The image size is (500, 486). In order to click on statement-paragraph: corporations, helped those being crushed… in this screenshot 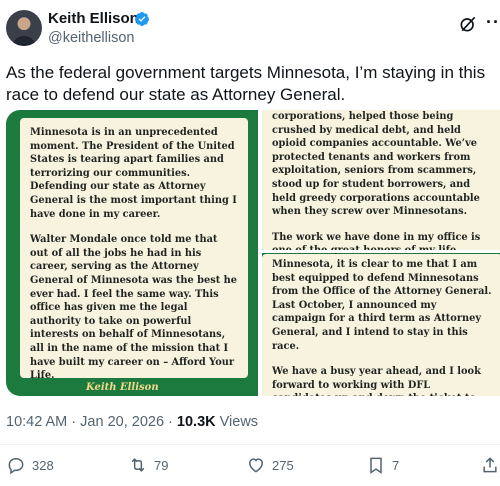, I will do `click(376, 164)`.